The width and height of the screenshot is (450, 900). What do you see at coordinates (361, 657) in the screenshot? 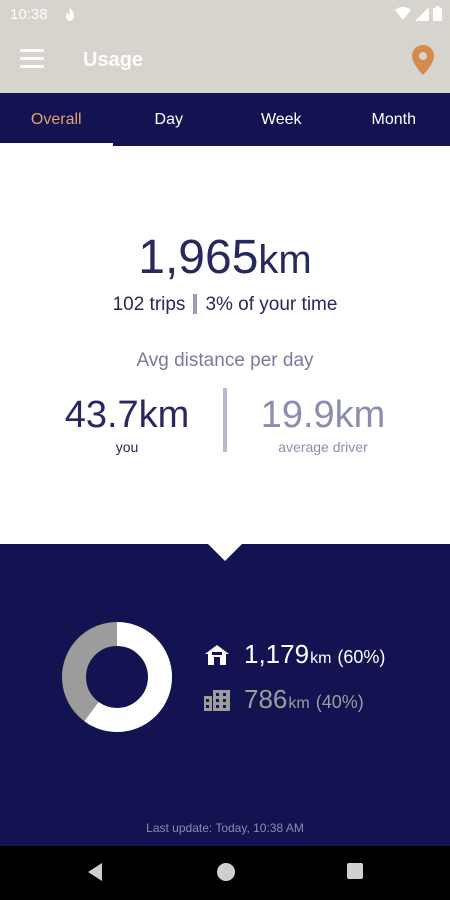
I see `home-distance-percent: (60%)` at bounding box center [361, 657].